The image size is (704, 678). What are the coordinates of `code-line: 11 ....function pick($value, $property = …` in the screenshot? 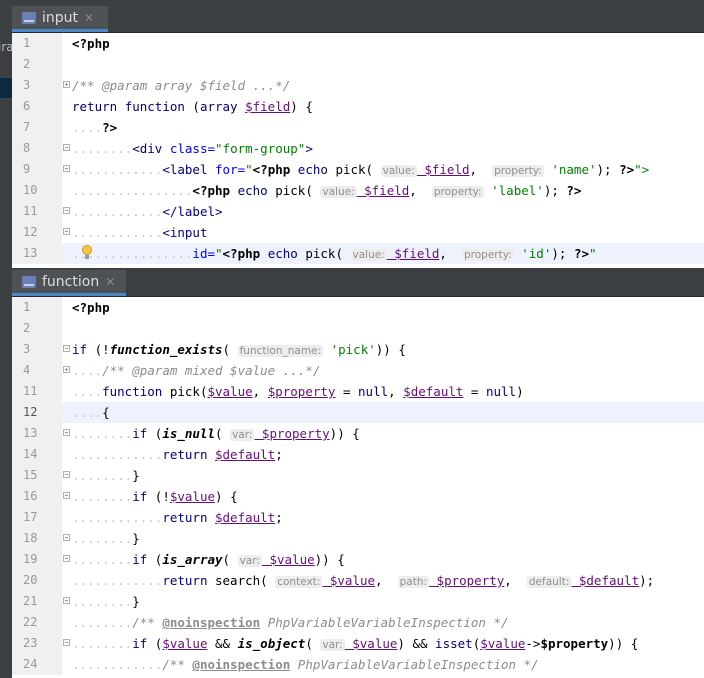 It's located at (358, 391).